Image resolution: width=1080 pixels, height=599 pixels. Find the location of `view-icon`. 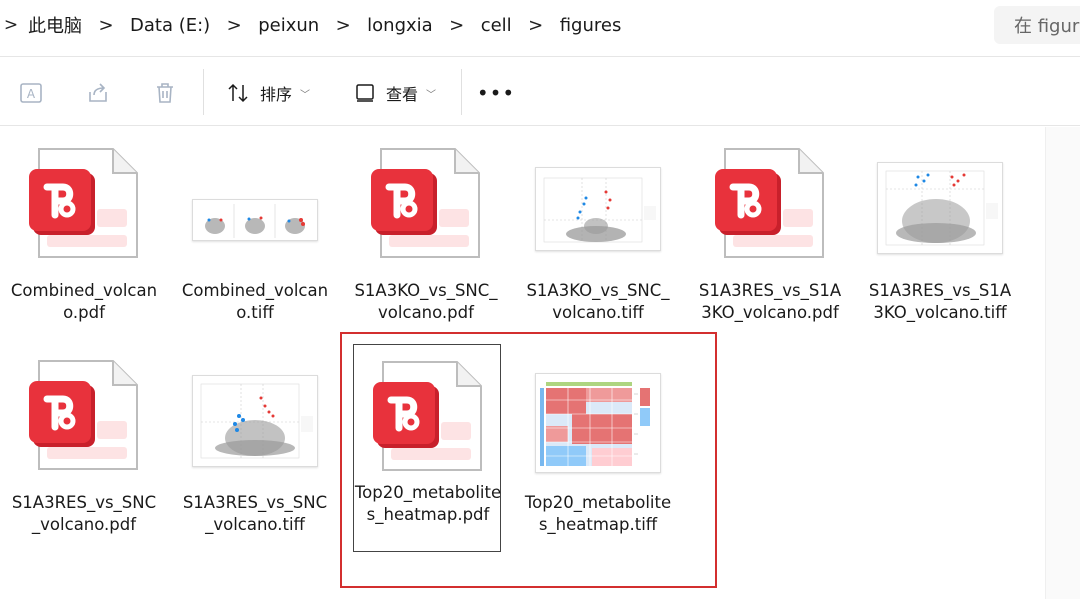

view-icon is located at coordinates (365, 93).